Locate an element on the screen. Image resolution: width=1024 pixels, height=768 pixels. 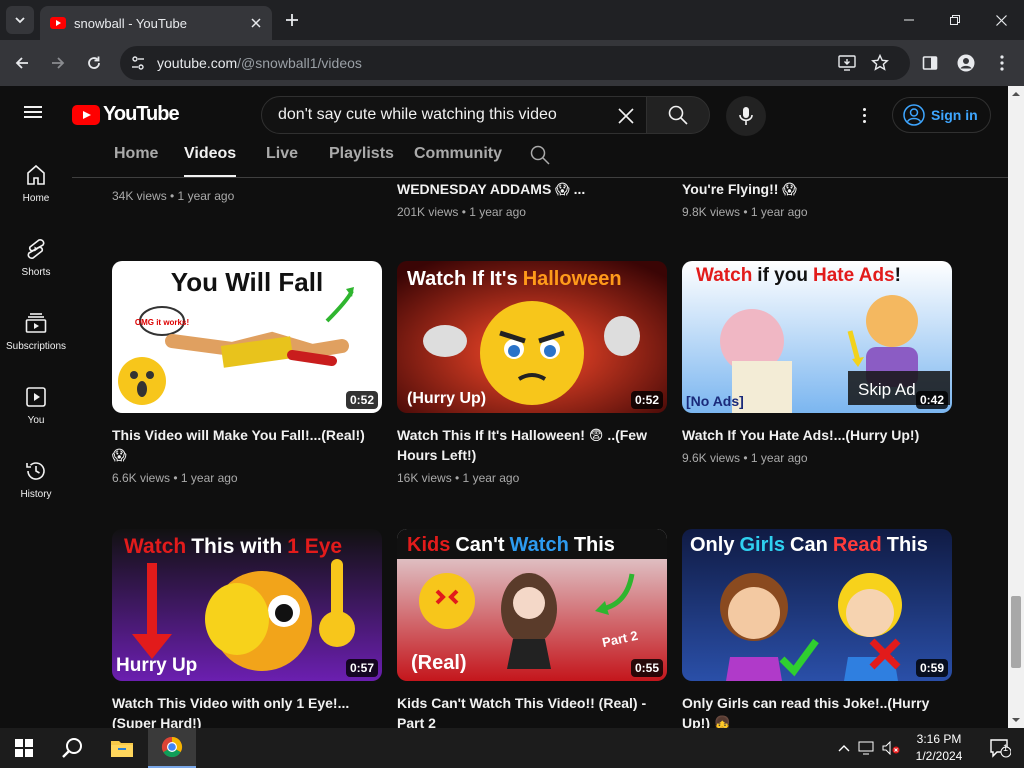
sidebar-item-you: You is located at coordinates (36, 414).